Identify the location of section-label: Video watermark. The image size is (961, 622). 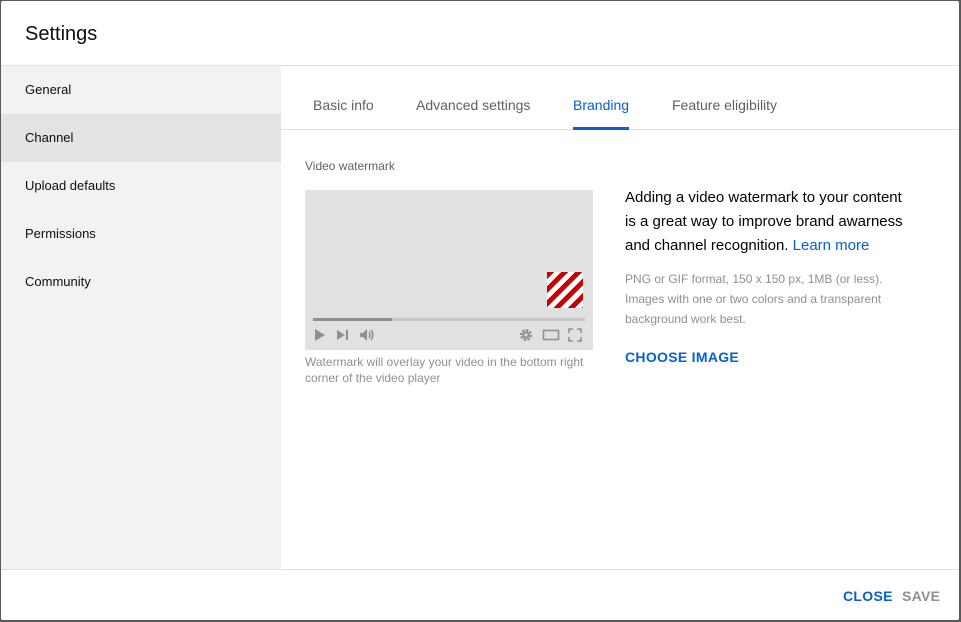
(350, 166).